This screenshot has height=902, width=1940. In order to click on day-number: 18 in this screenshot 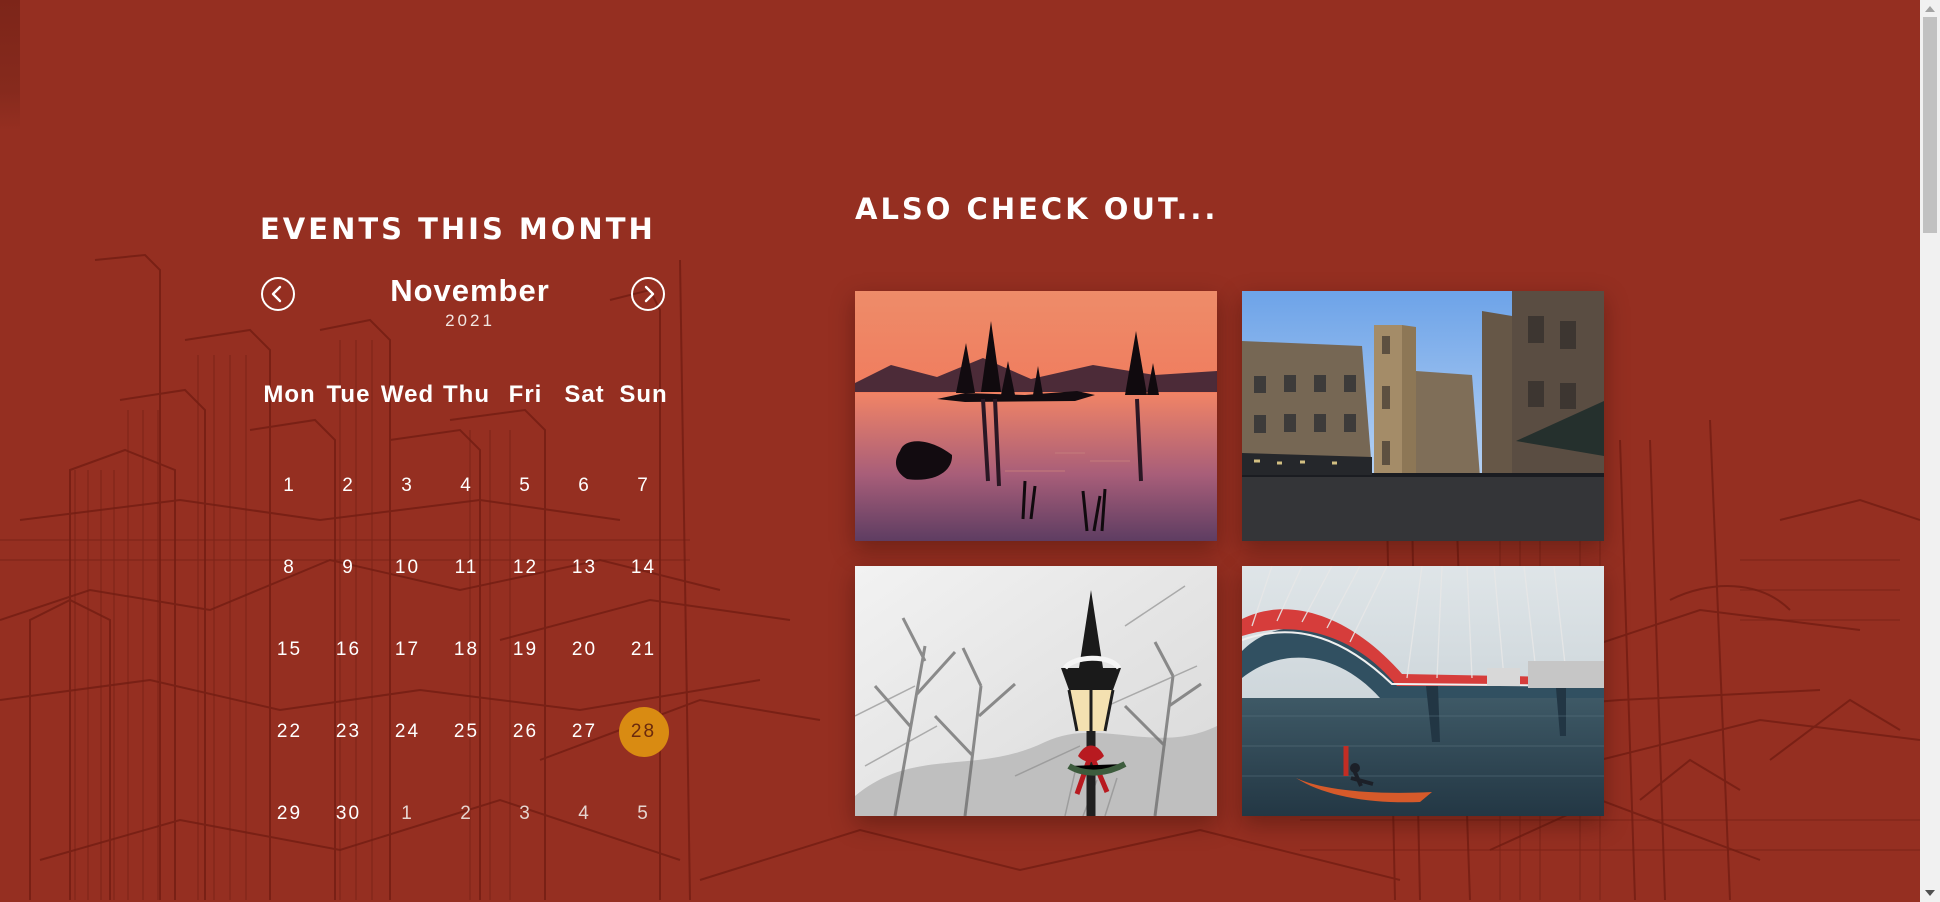, I will do `click(466, 649)`.